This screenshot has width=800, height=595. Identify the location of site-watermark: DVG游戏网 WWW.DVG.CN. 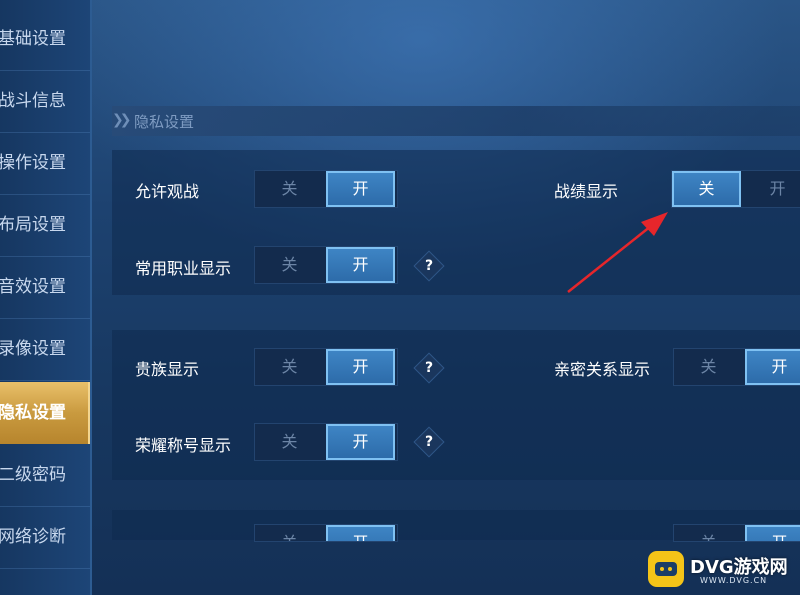
(723, 569).